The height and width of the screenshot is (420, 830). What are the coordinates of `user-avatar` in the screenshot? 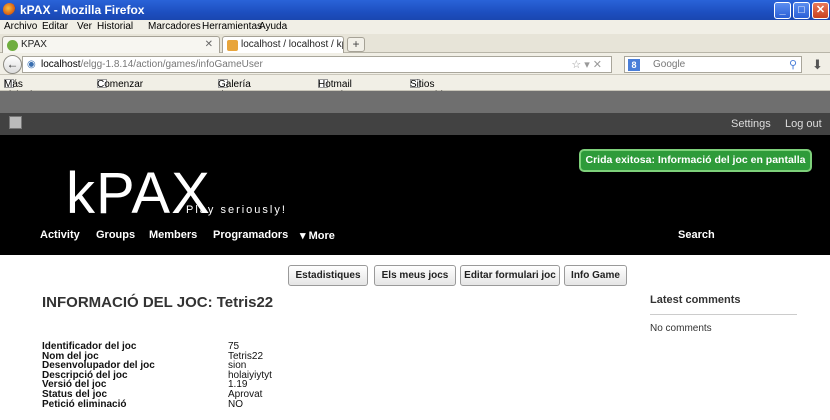 It's located at (15, 122).